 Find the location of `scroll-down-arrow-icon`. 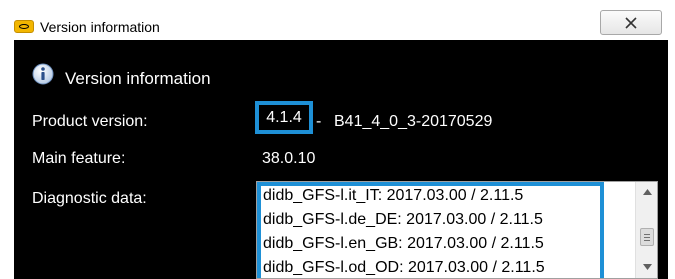

scroll-down-arrow-icon is located at coordinates (647, 267).